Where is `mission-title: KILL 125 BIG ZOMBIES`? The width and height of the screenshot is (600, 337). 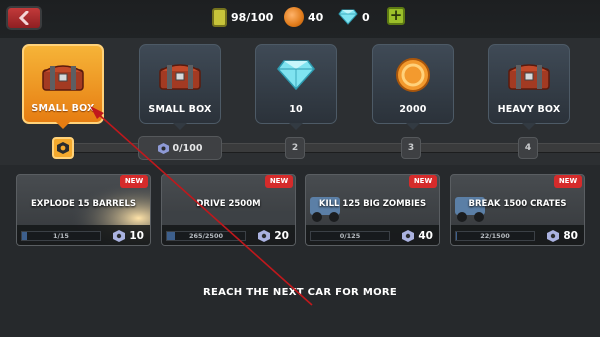
mission-title: KILL 125 BIG ZOMBIES is located at coordinates (372, 204).